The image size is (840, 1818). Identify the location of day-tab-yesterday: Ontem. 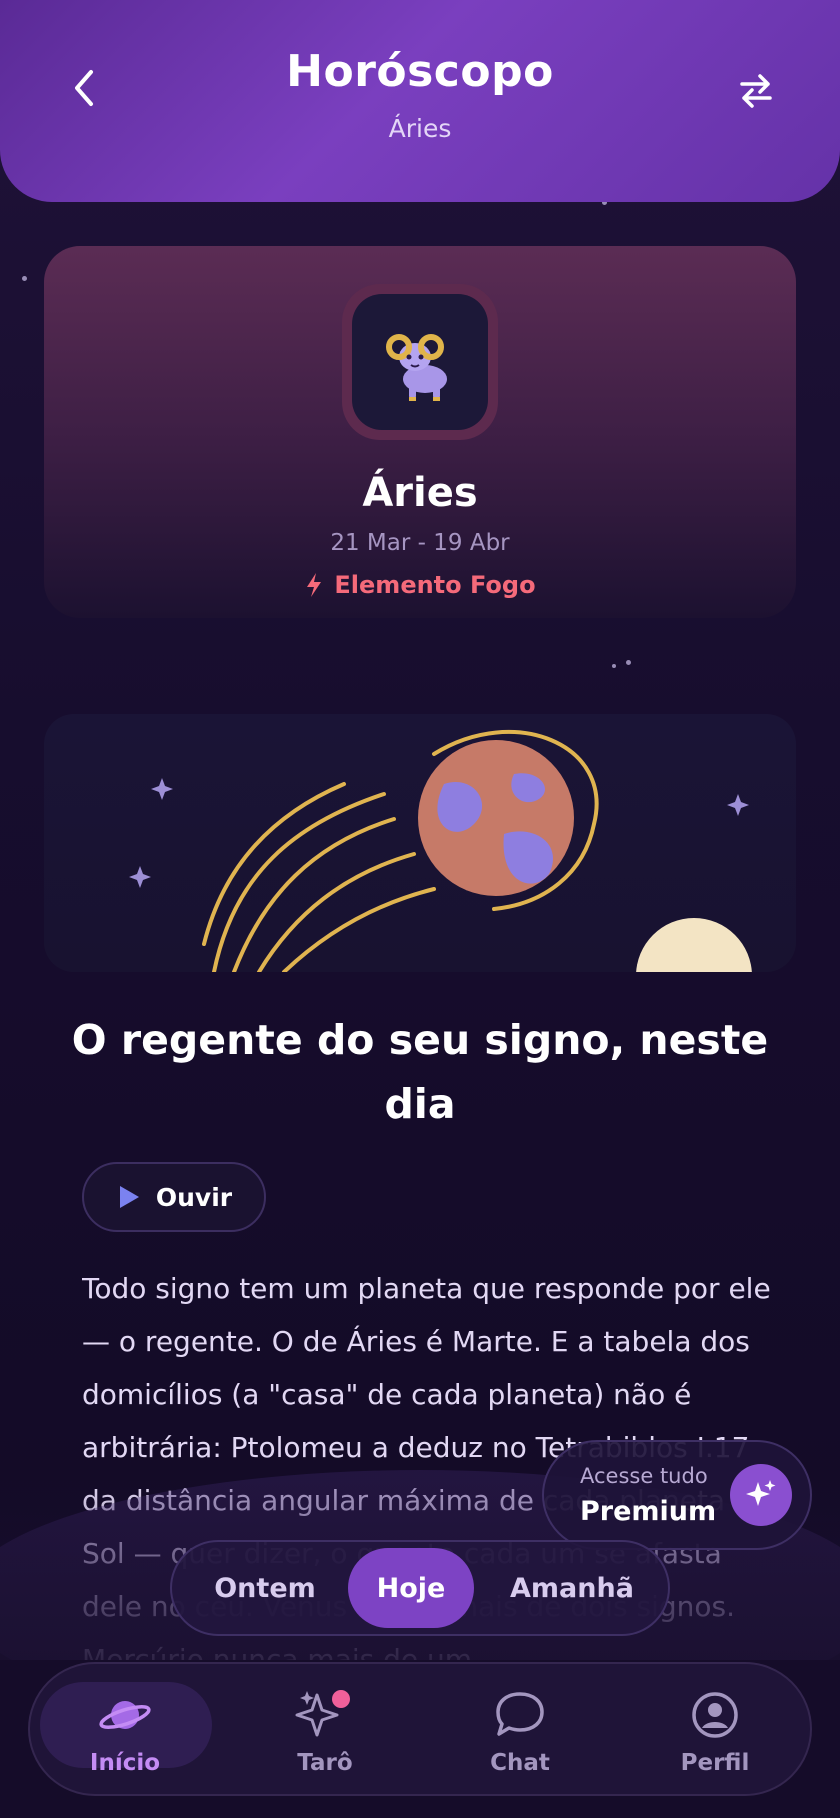
(265, 1588).